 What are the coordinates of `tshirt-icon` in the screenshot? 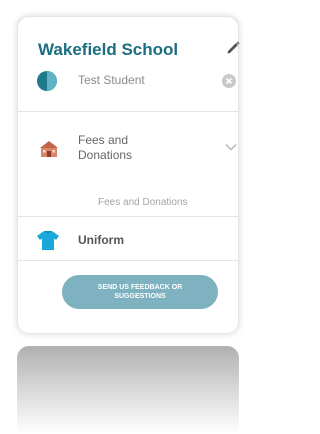 It's located at (48, 240).